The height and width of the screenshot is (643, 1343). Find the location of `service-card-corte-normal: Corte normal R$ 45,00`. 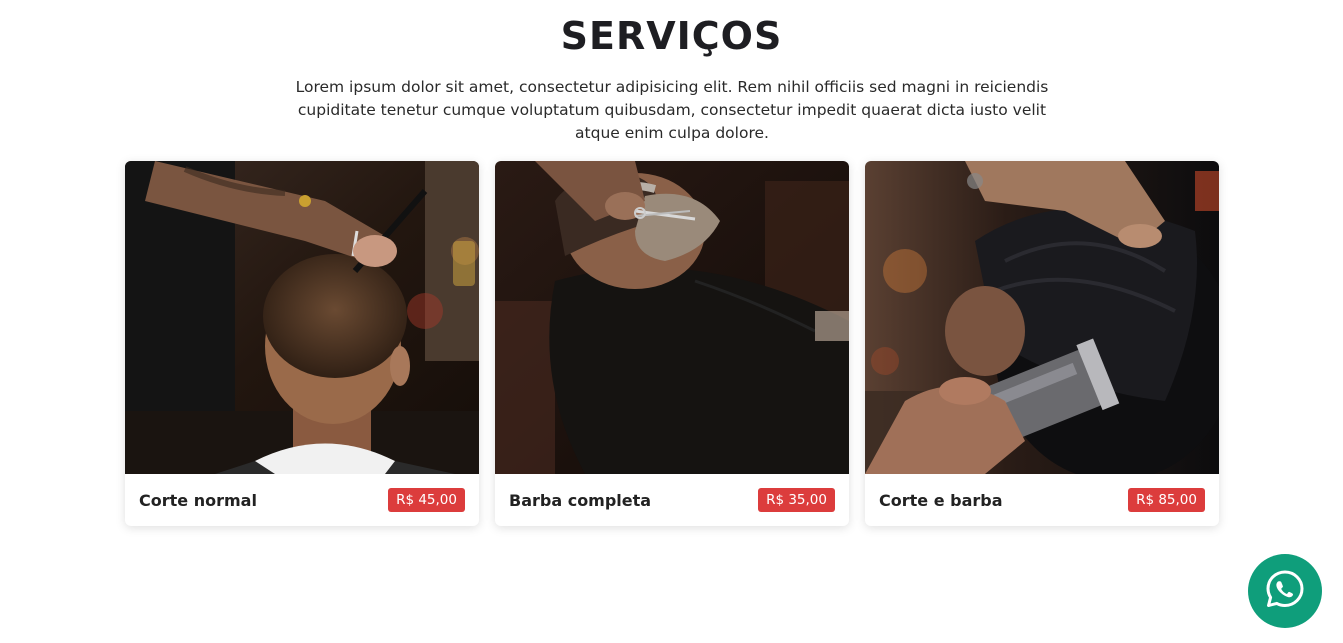

service-card-corte-normal: Corte normal R$ 45,00 is located at coordinates (302, 343).